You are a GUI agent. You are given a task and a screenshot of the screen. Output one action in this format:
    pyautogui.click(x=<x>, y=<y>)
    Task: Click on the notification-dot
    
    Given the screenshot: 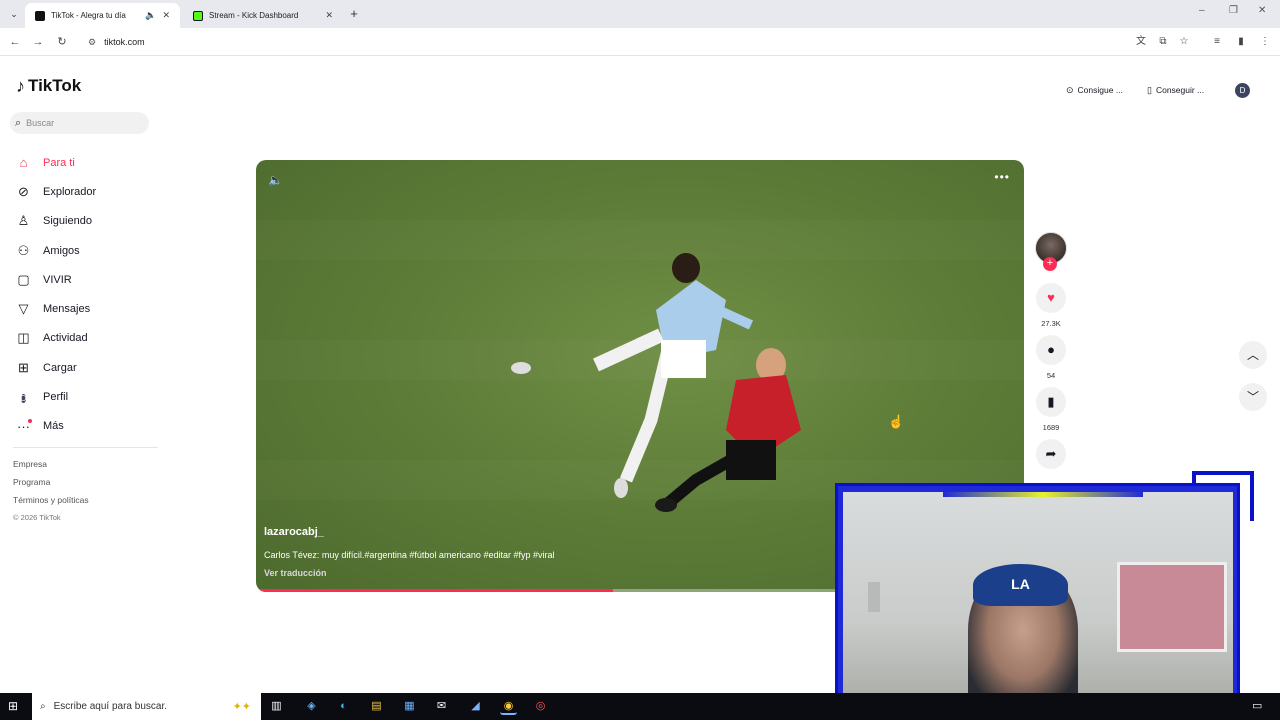 What is the action you would take?
    pyautogui.click(x=30, y=420)
    